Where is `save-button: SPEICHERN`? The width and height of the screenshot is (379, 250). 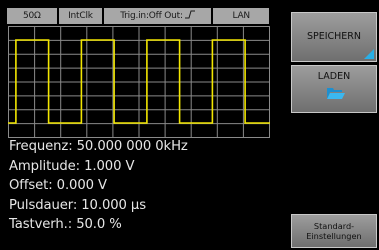
save-button: SPEICHERN is located at coordinates (334, 37).